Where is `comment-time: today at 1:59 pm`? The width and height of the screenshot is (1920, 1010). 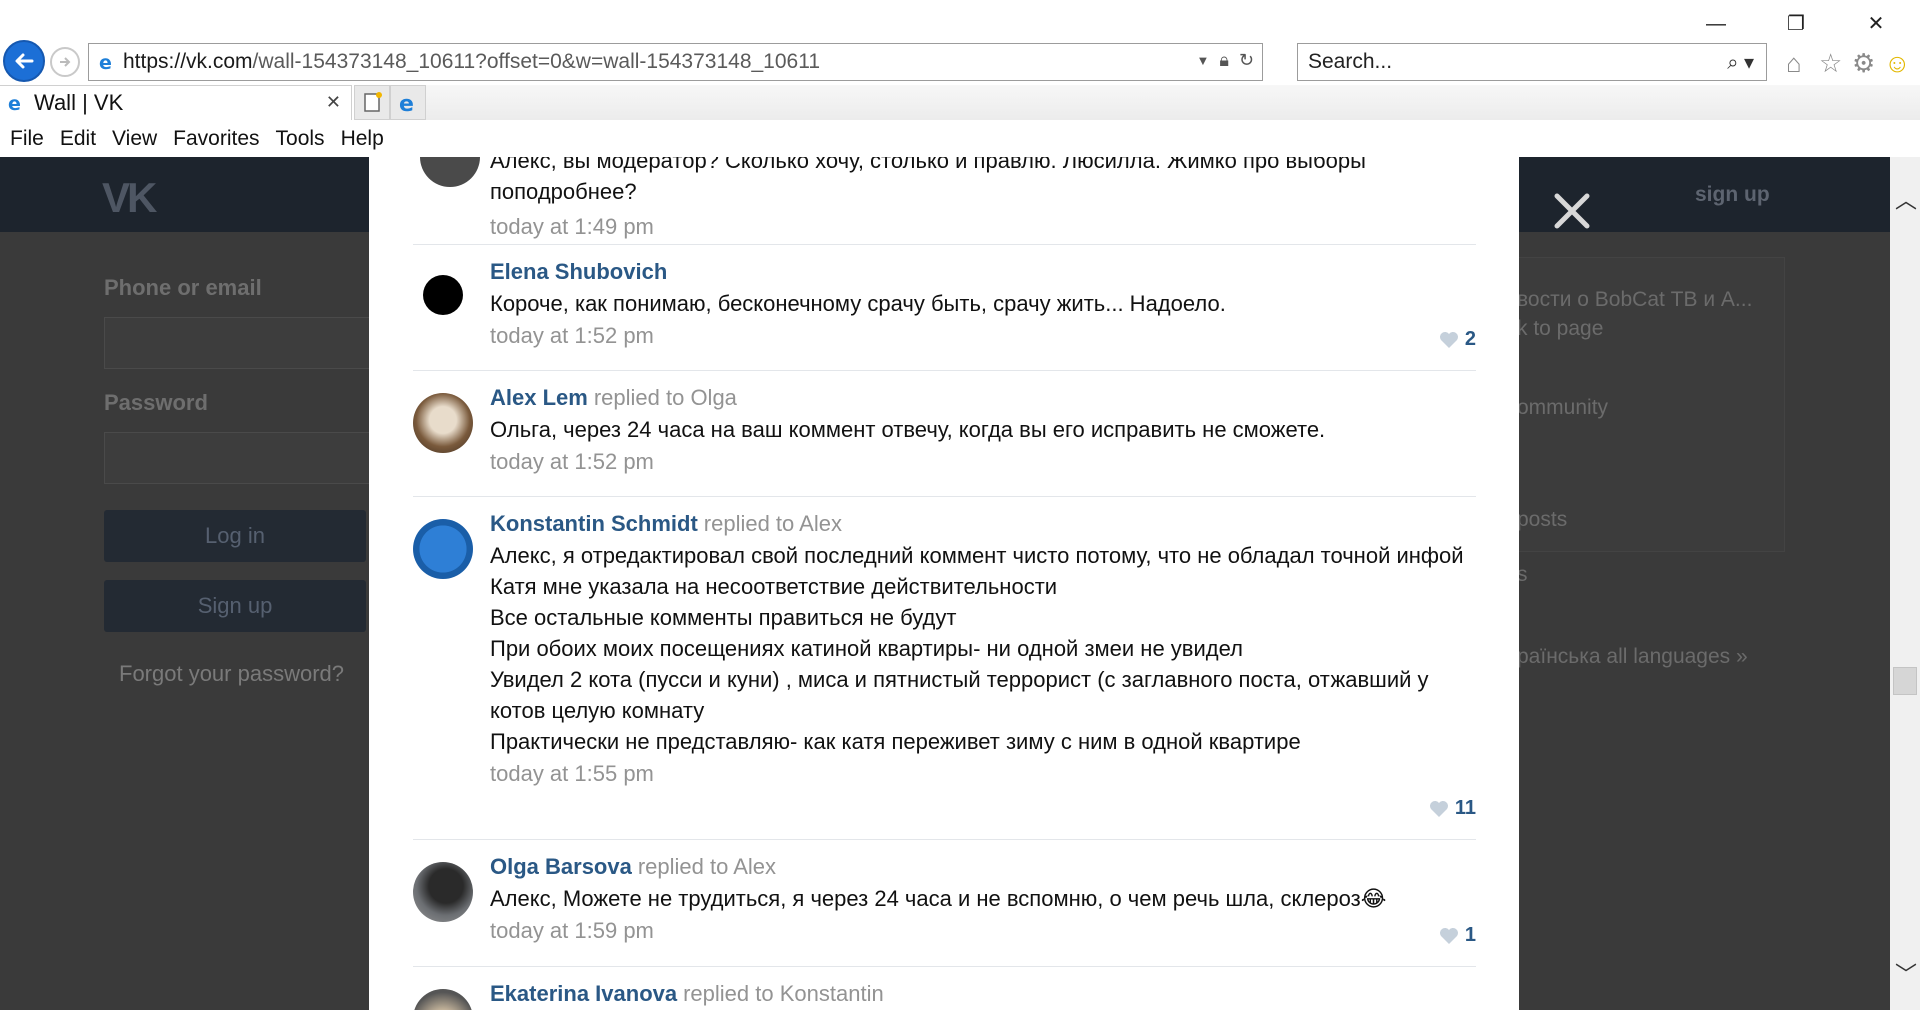 comment-time: today at 1:59 pm is located at coordinates (980, 931).